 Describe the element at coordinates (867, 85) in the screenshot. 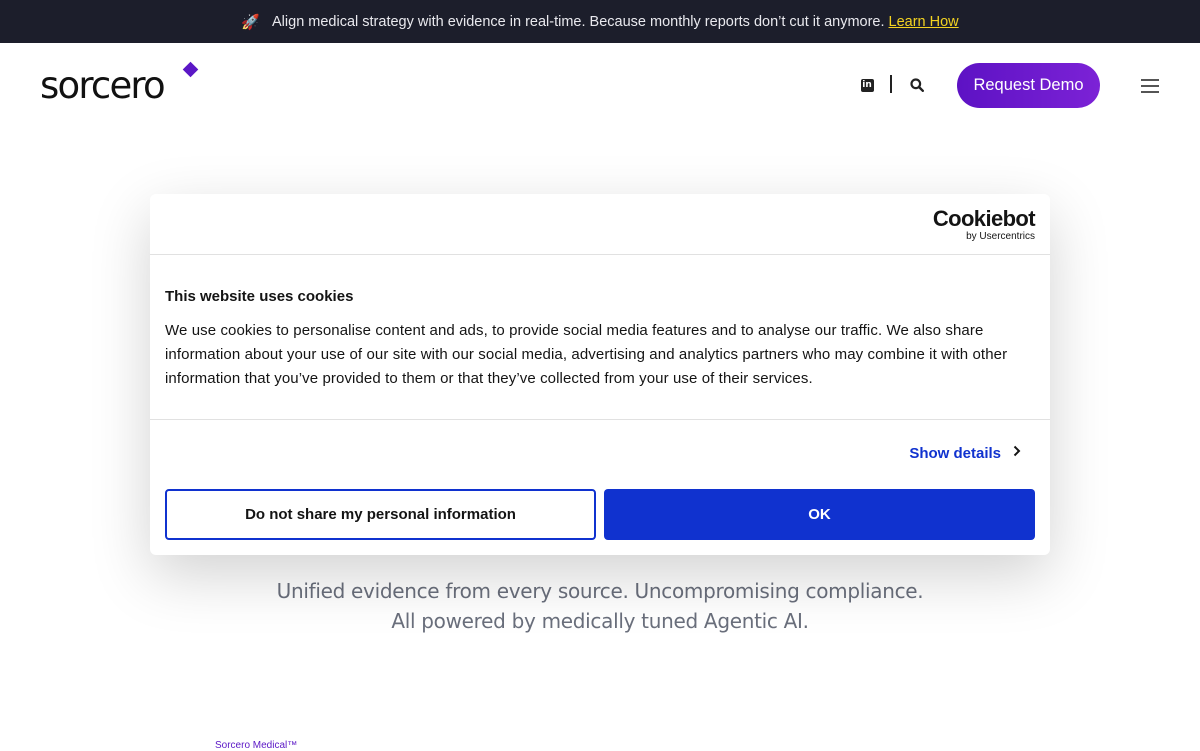

I see `linkedin-icon: in` at that location.